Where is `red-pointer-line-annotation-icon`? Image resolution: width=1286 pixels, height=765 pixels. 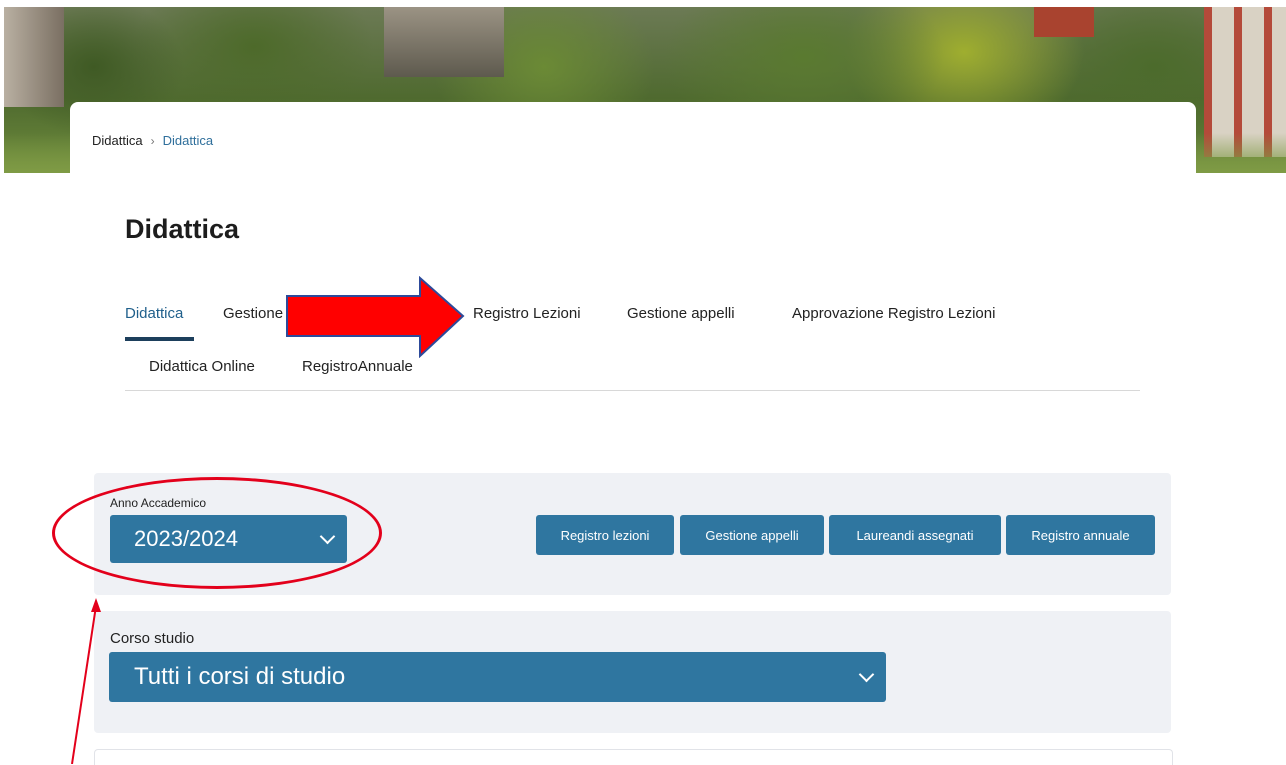
red-pointer-line-annotation-icon is located at coordinates (86, 681).